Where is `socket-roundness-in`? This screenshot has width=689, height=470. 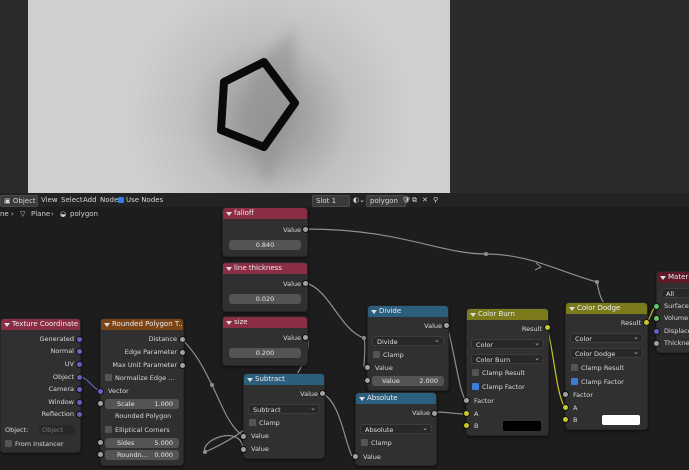 socket-roundness-in is located at coordinates (100, 454).